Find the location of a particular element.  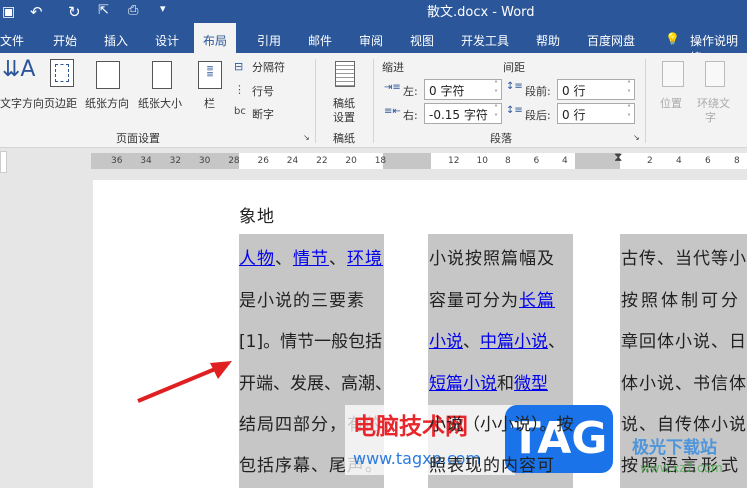

col2-line: 小说（小小说）。按 is located at coordinates (501, 425).